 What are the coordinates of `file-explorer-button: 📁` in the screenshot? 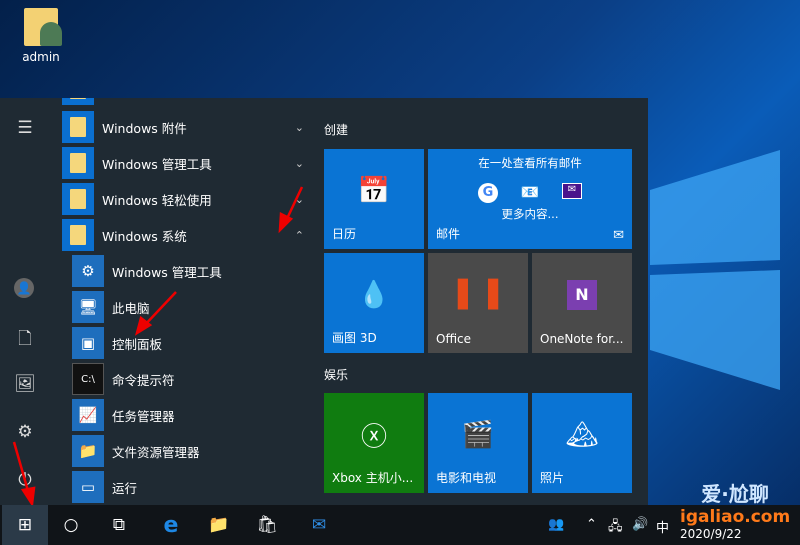 It's located at (219, 525).